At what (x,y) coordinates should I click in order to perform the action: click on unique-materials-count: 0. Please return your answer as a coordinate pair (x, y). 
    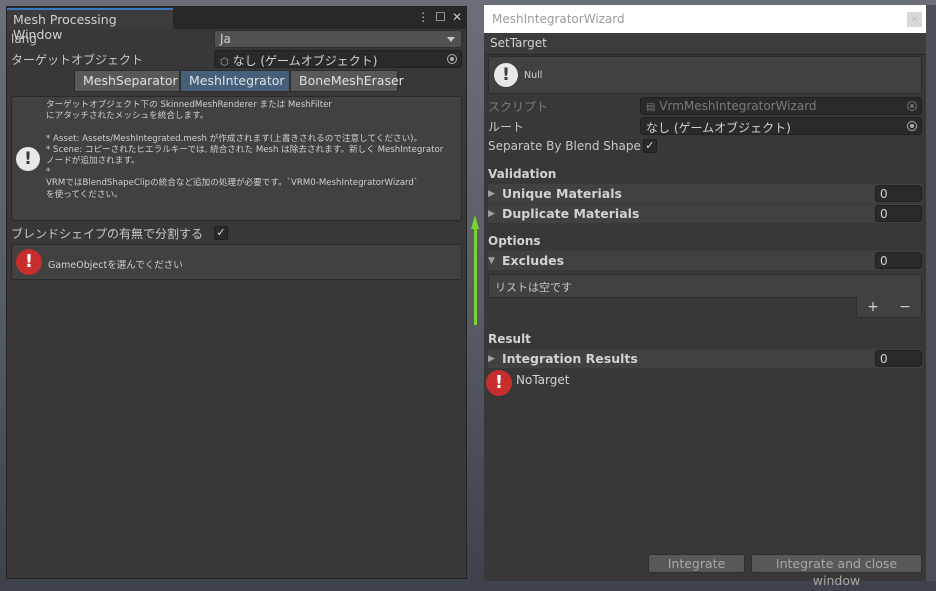
    Looking at the image, I should click on (898, 193).